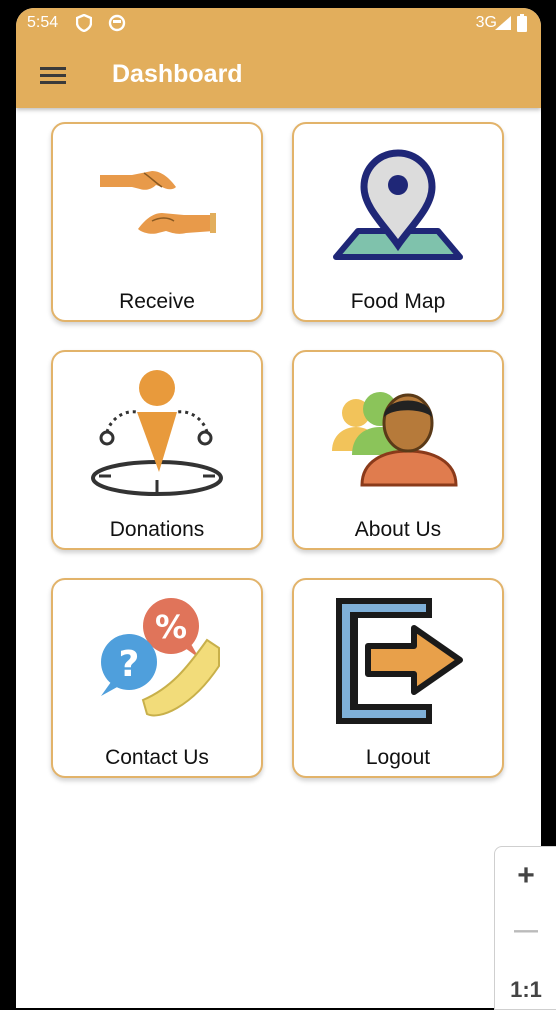  I want to click on logout-card: Logout, so click(398, 678).